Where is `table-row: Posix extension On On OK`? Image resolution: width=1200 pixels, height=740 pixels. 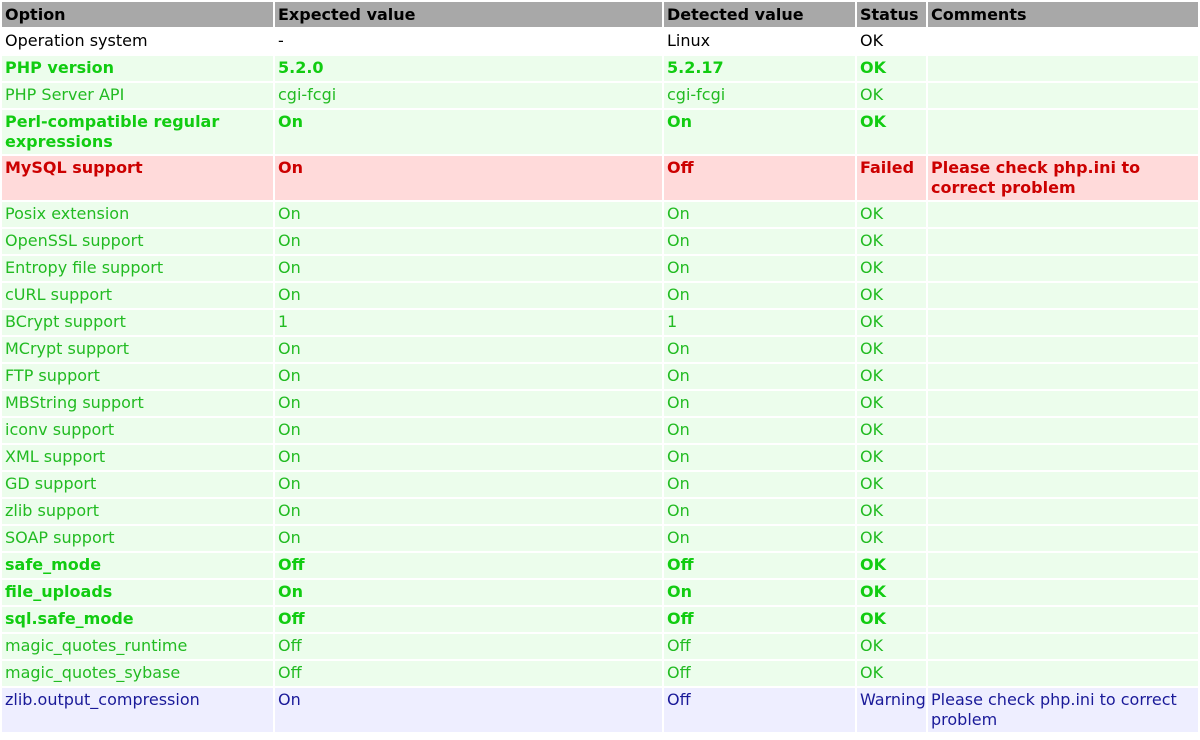 table-row: Posix extension On On OK is located at coordinates (600, 214).